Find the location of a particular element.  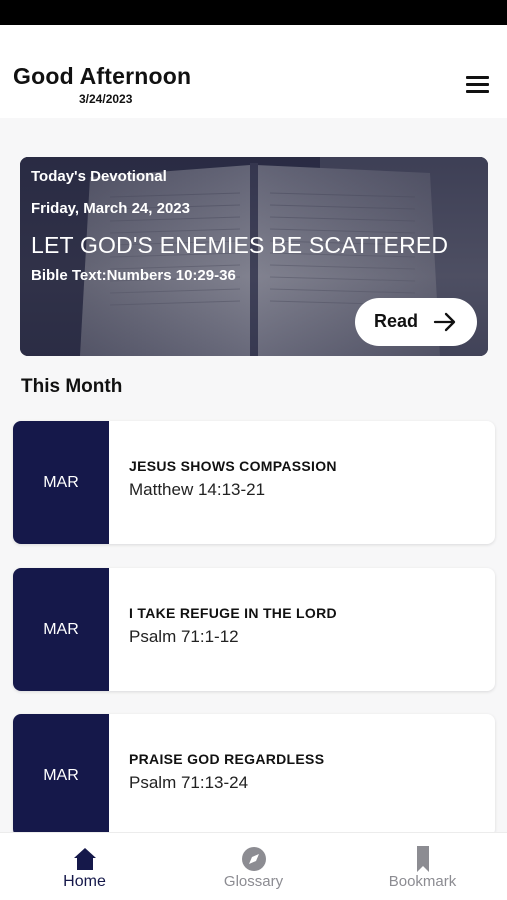

menu-button is located at coordinates (477, 85).